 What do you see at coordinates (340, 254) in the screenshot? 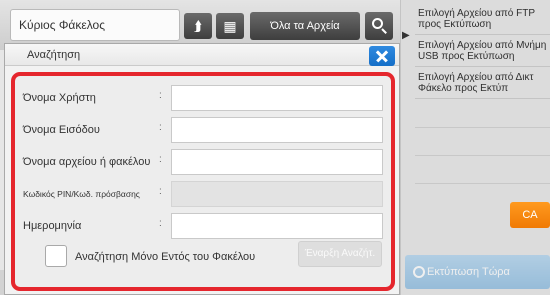
I see `start-search-button: Έναρξη Αναζήτ.` at bounding box center [340, 254].